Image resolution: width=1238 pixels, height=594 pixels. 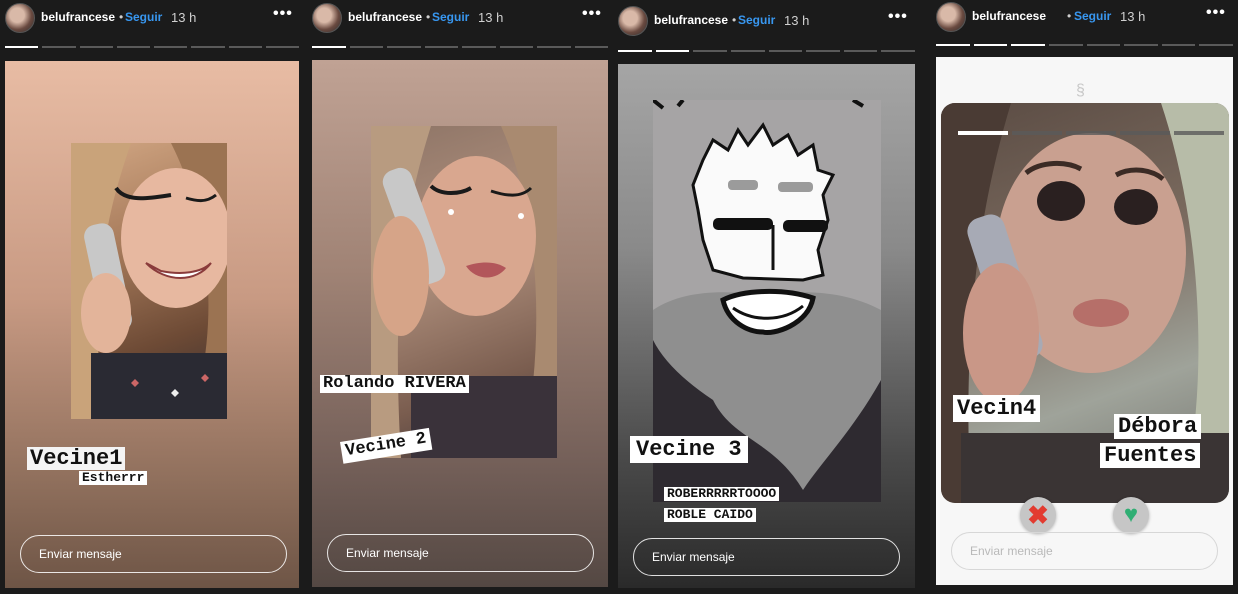 I want to click on sticker-text: ROBERRRRRTOOOO, so click(x=722, y=494).